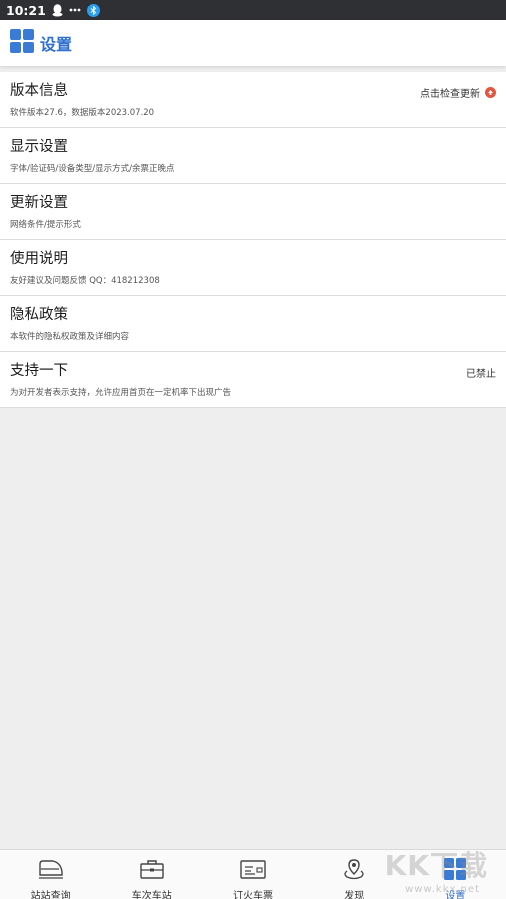 This screenshot has width=506, height=899. Describe the element at coordinates (51, 871) in the screenshot. I see `train-icon` at that location.